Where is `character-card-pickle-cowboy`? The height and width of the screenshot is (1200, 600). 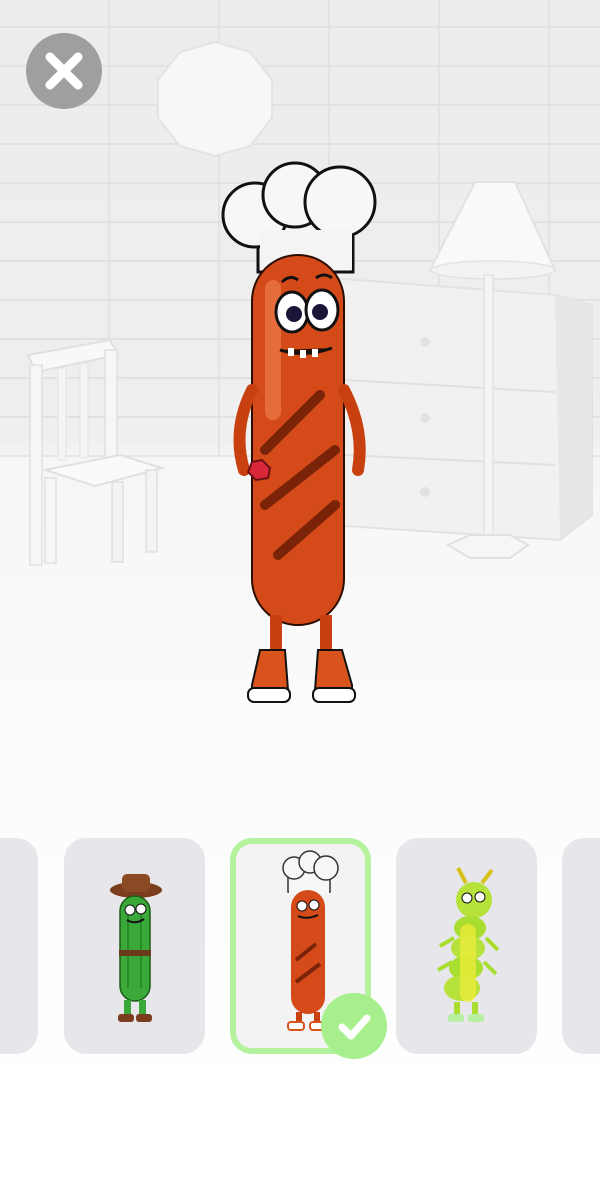
character-card-pickle-cowboy is located at coordinates (134, 946).